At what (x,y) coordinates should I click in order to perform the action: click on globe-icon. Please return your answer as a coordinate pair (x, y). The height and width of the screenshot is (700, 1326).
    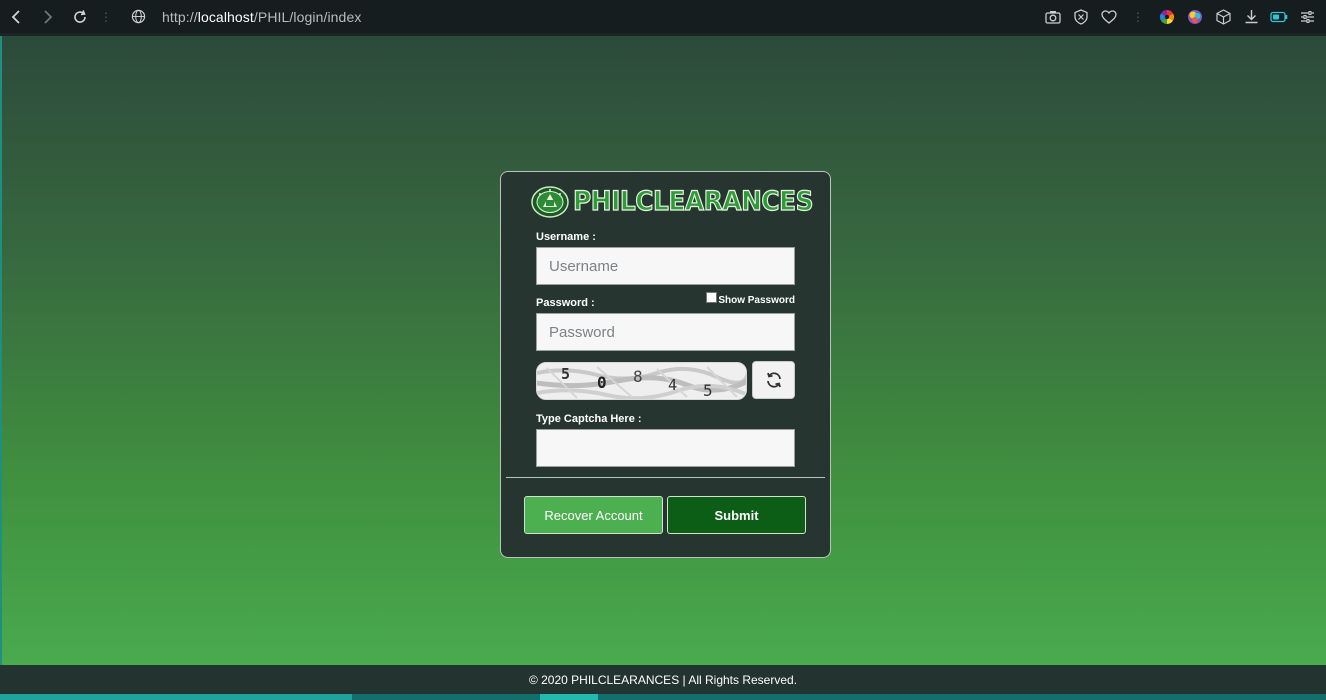
    Looking at the image, I should click on (138, 16).